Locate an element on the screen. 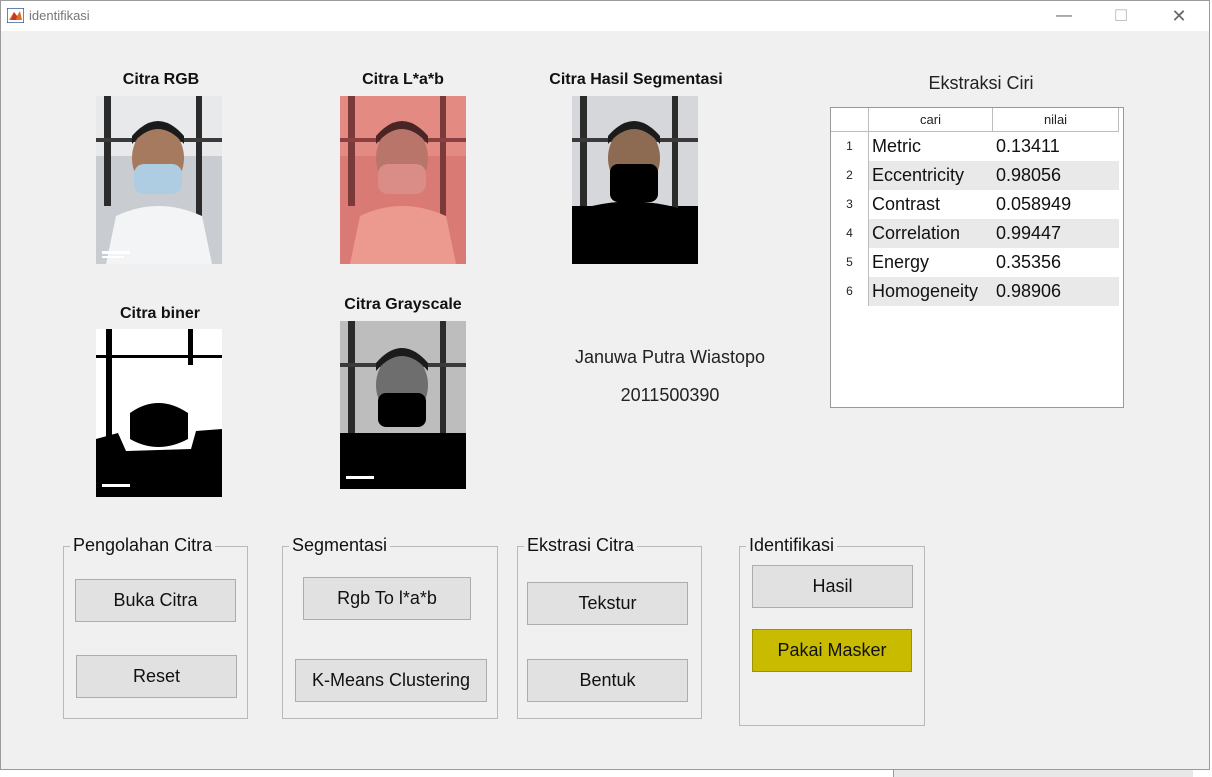  cell-cari: Homogeneity is located at coordinates (931, 291).